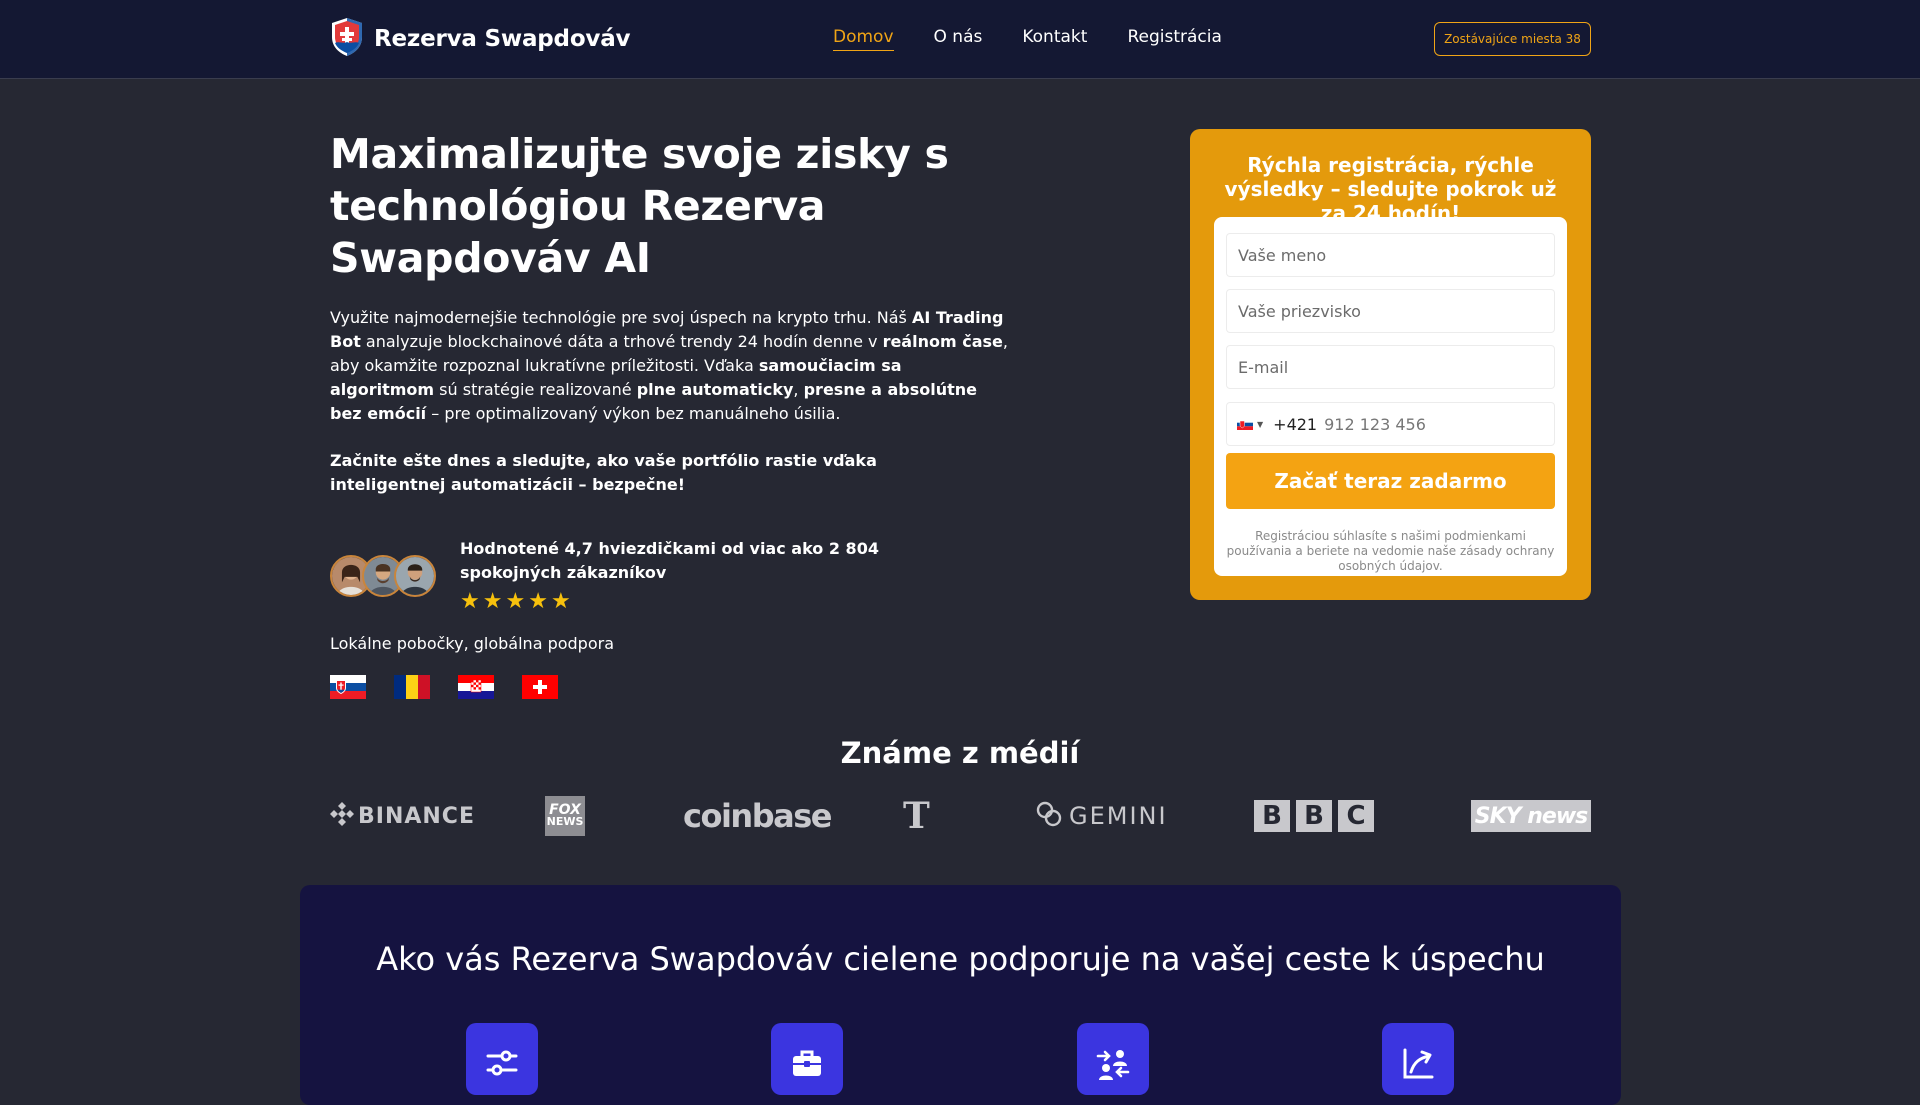 Image resolution: width=1920 pixels, height=1105 pixels. I want to click on growth-arrow-icon, so click(1418, 1059).